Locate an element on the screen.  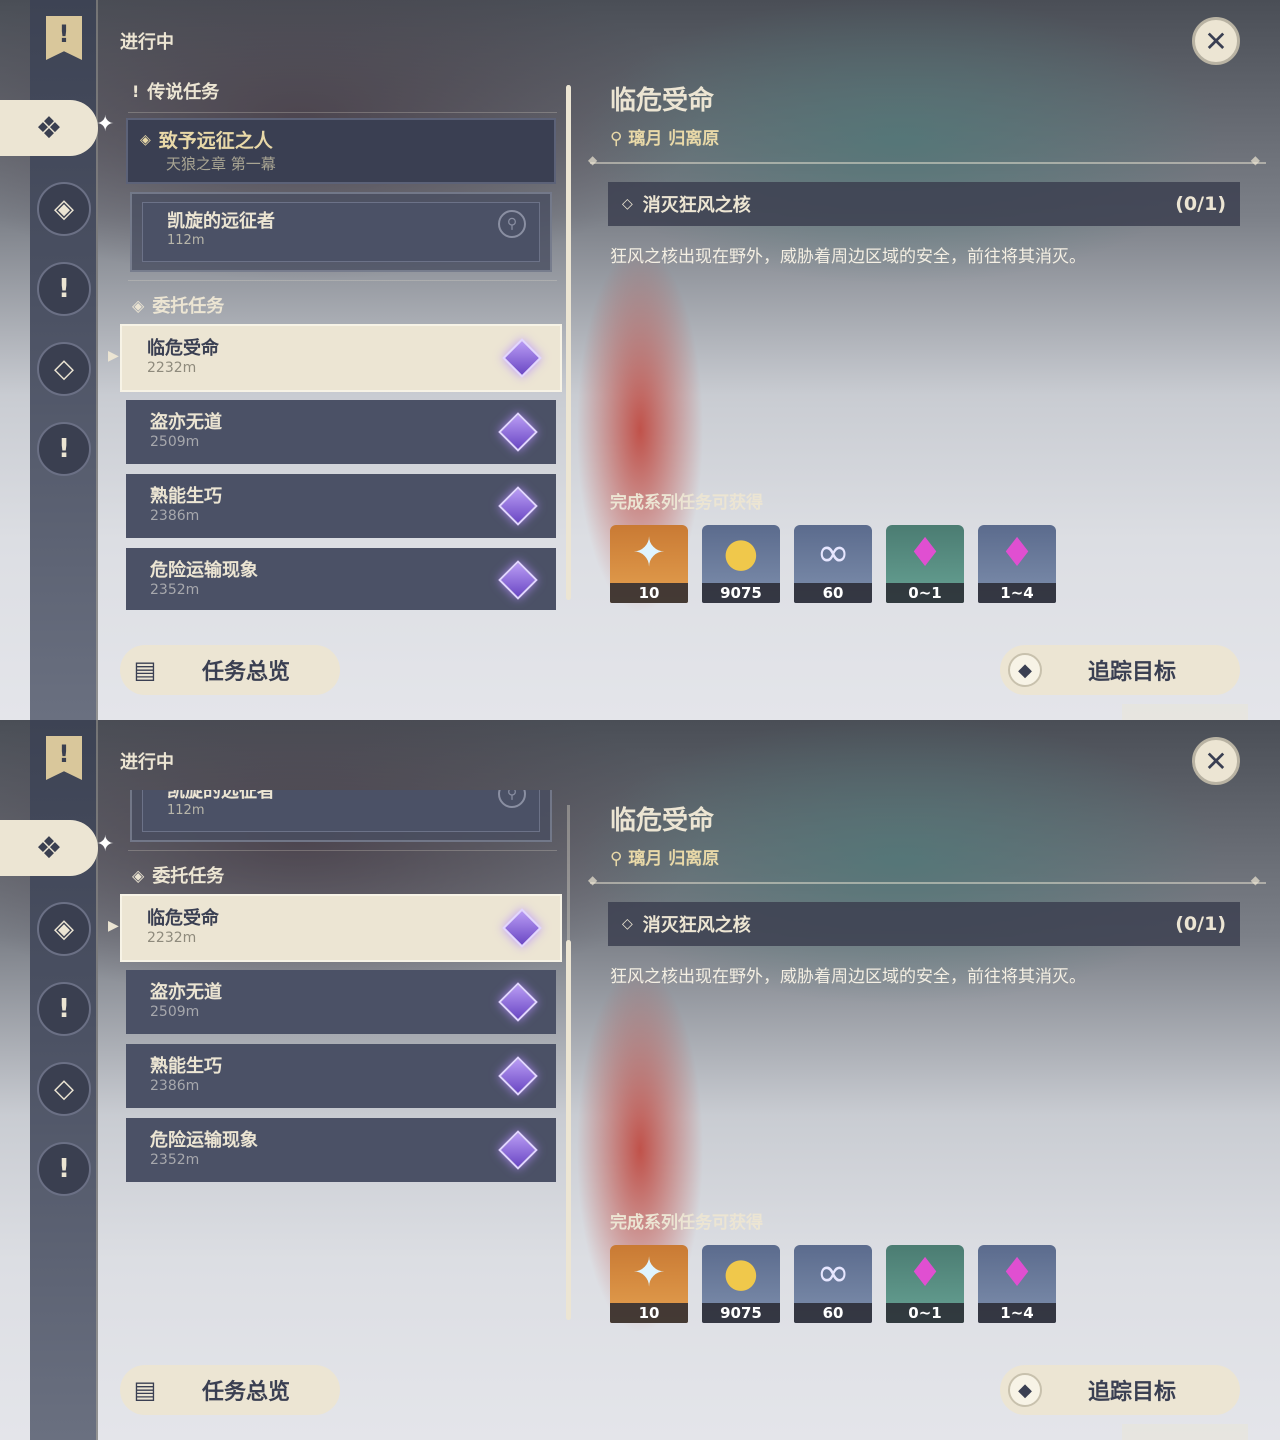
legend-quest-title: 致予远征之人 is located at coordinates (215, 141).